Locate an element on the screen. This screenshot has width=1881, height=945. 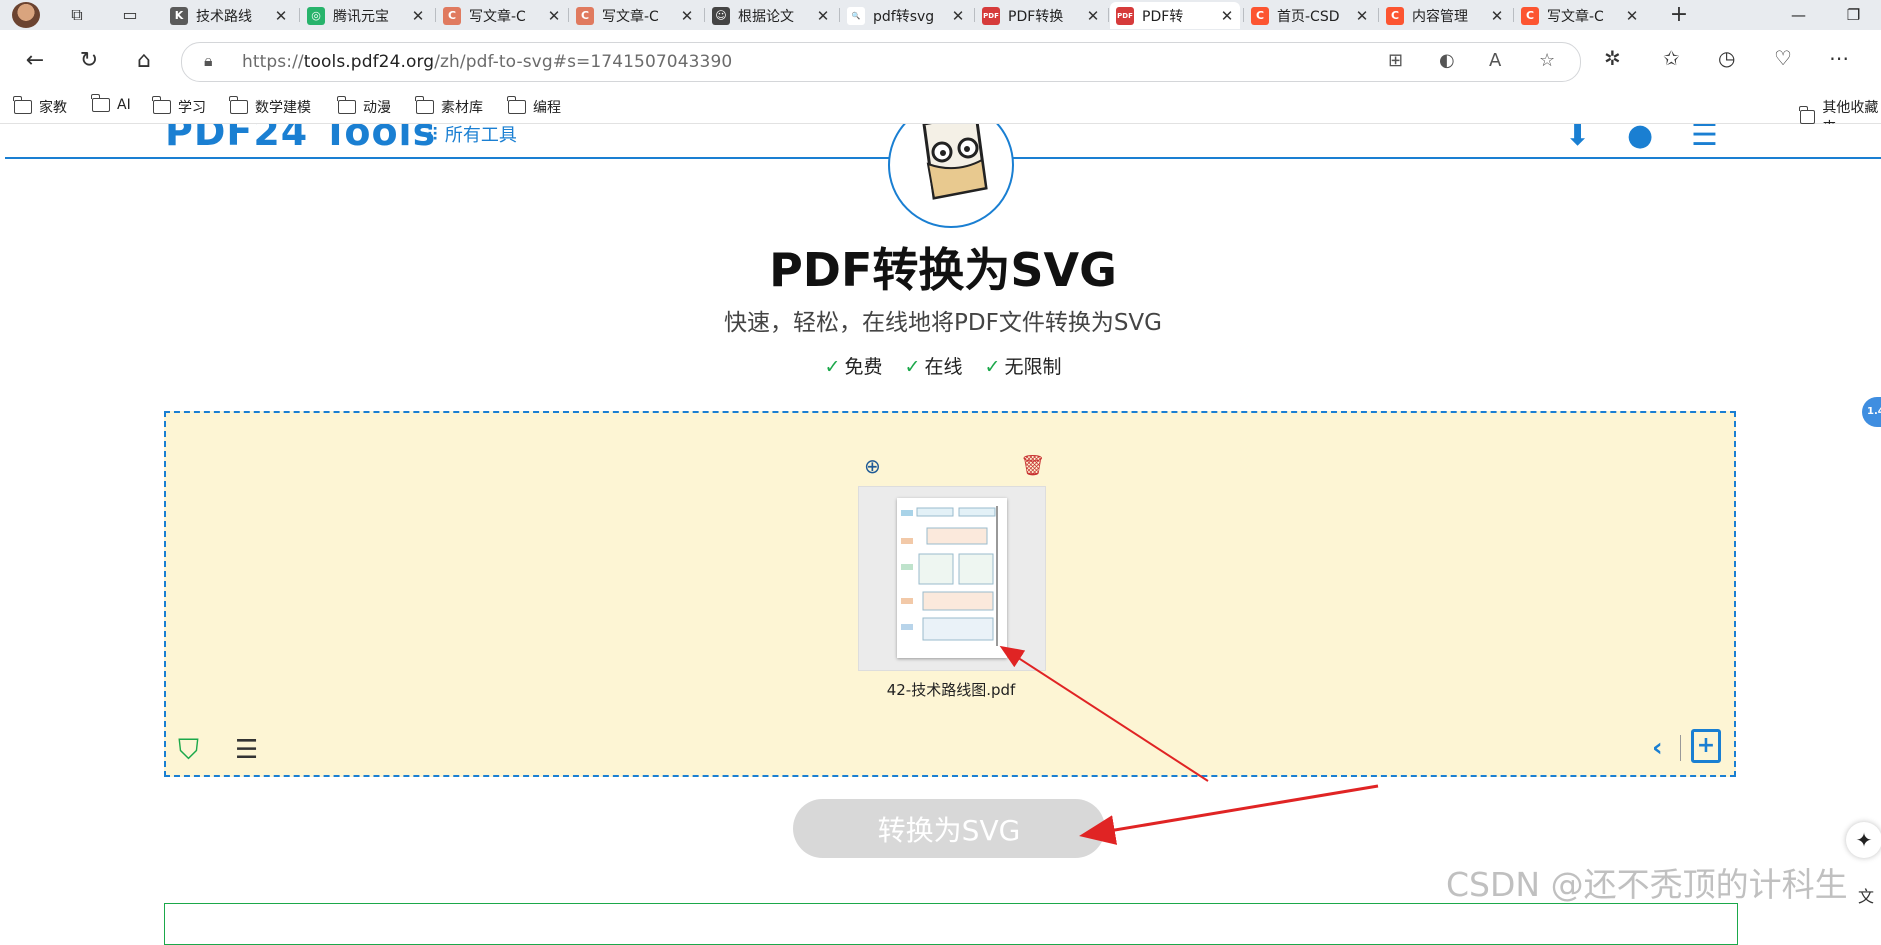
arrow-to-button is located at coordinates (1229, 814).